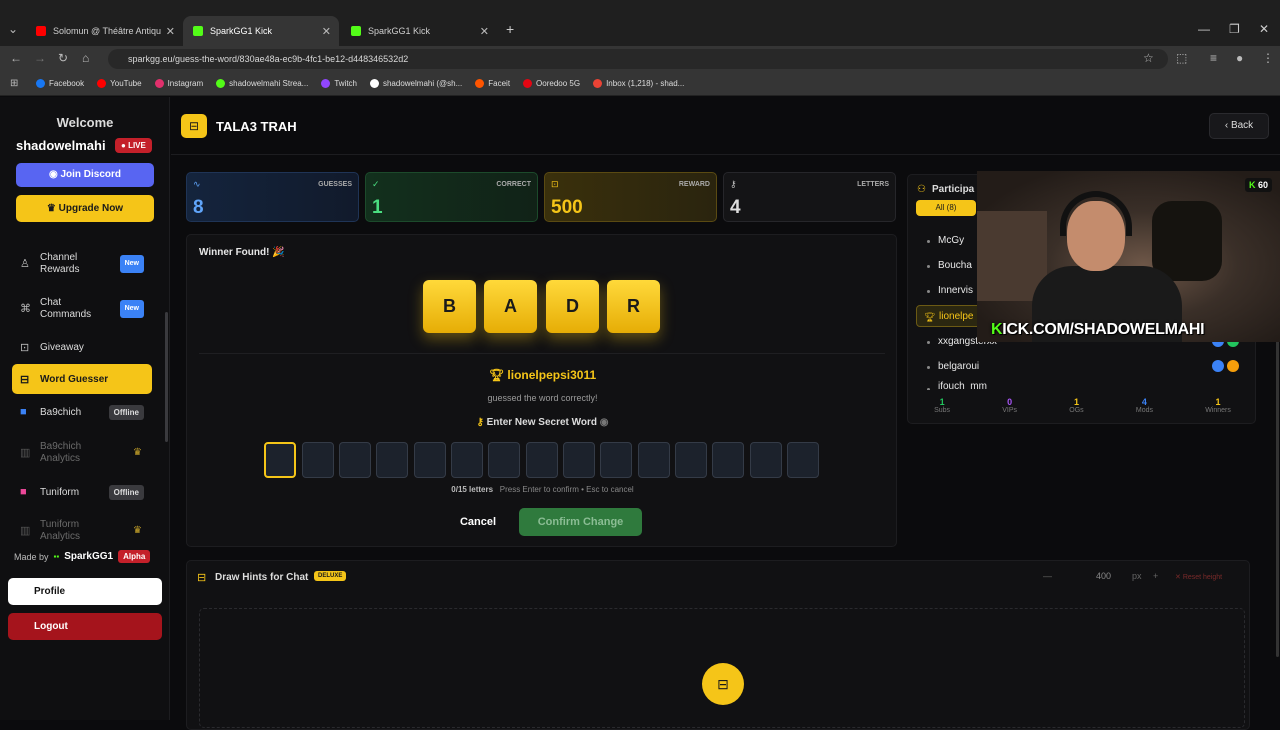 Image resolution: width=1280 pixels, height=730 pixels. I want to click on stat-reward: ⊡ REWARD 500, so click(630, 197).